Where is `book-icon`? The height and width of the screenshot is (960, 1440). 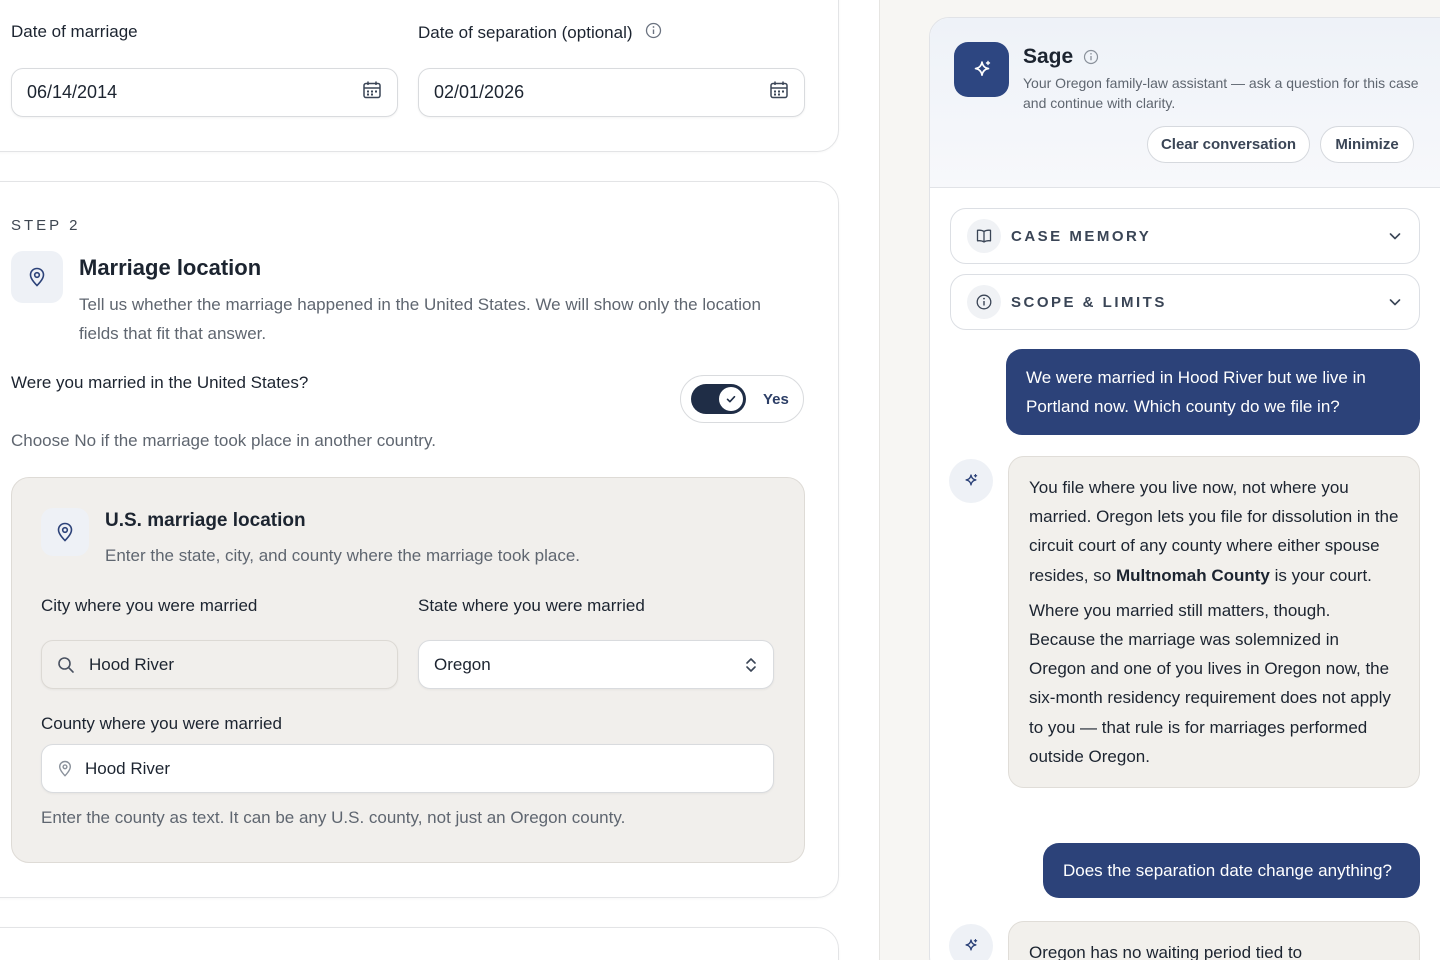 book-icon is located at coordinates (984, 236).